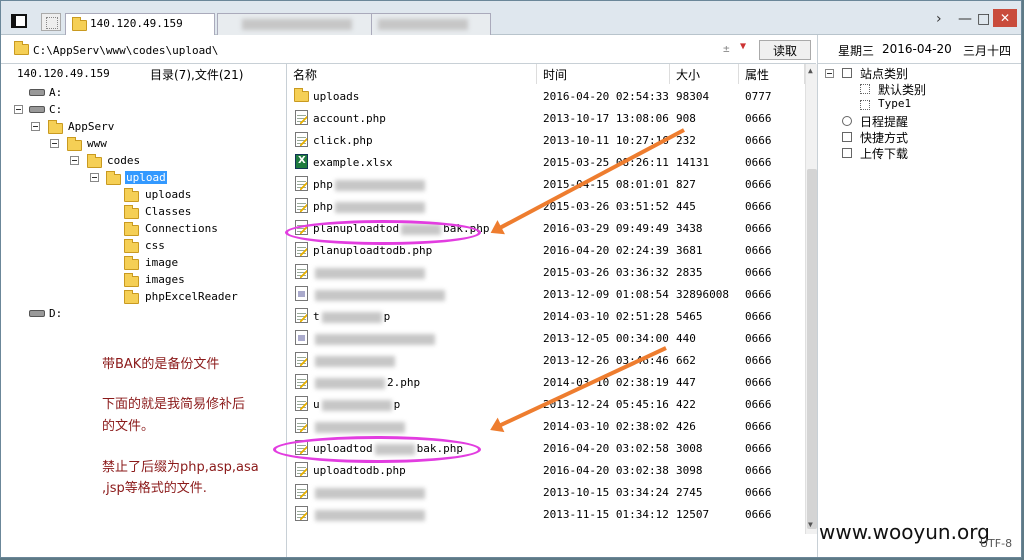  Describe the element at coordinates (37, 313) in the screenshot. I see `drive-icon` at that location.